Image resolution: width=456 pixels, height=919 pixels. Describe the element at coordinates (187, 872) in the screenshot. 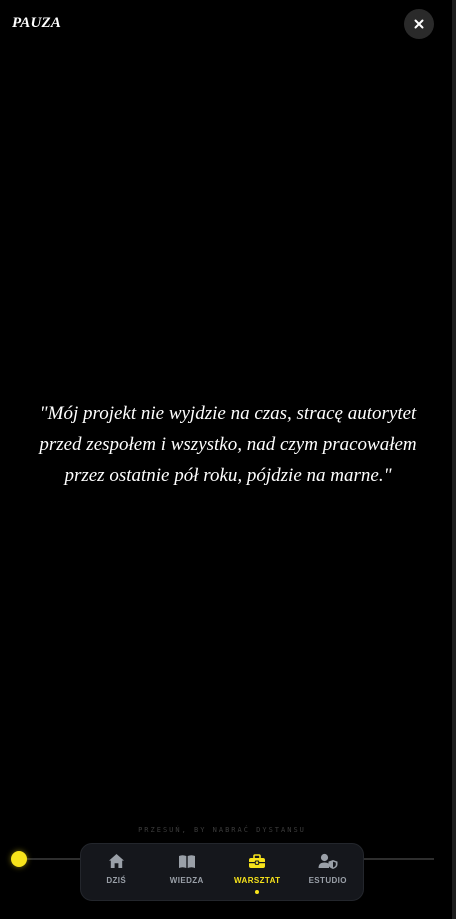

I see `nav-item-wiedza: WIEDZA` at that location.